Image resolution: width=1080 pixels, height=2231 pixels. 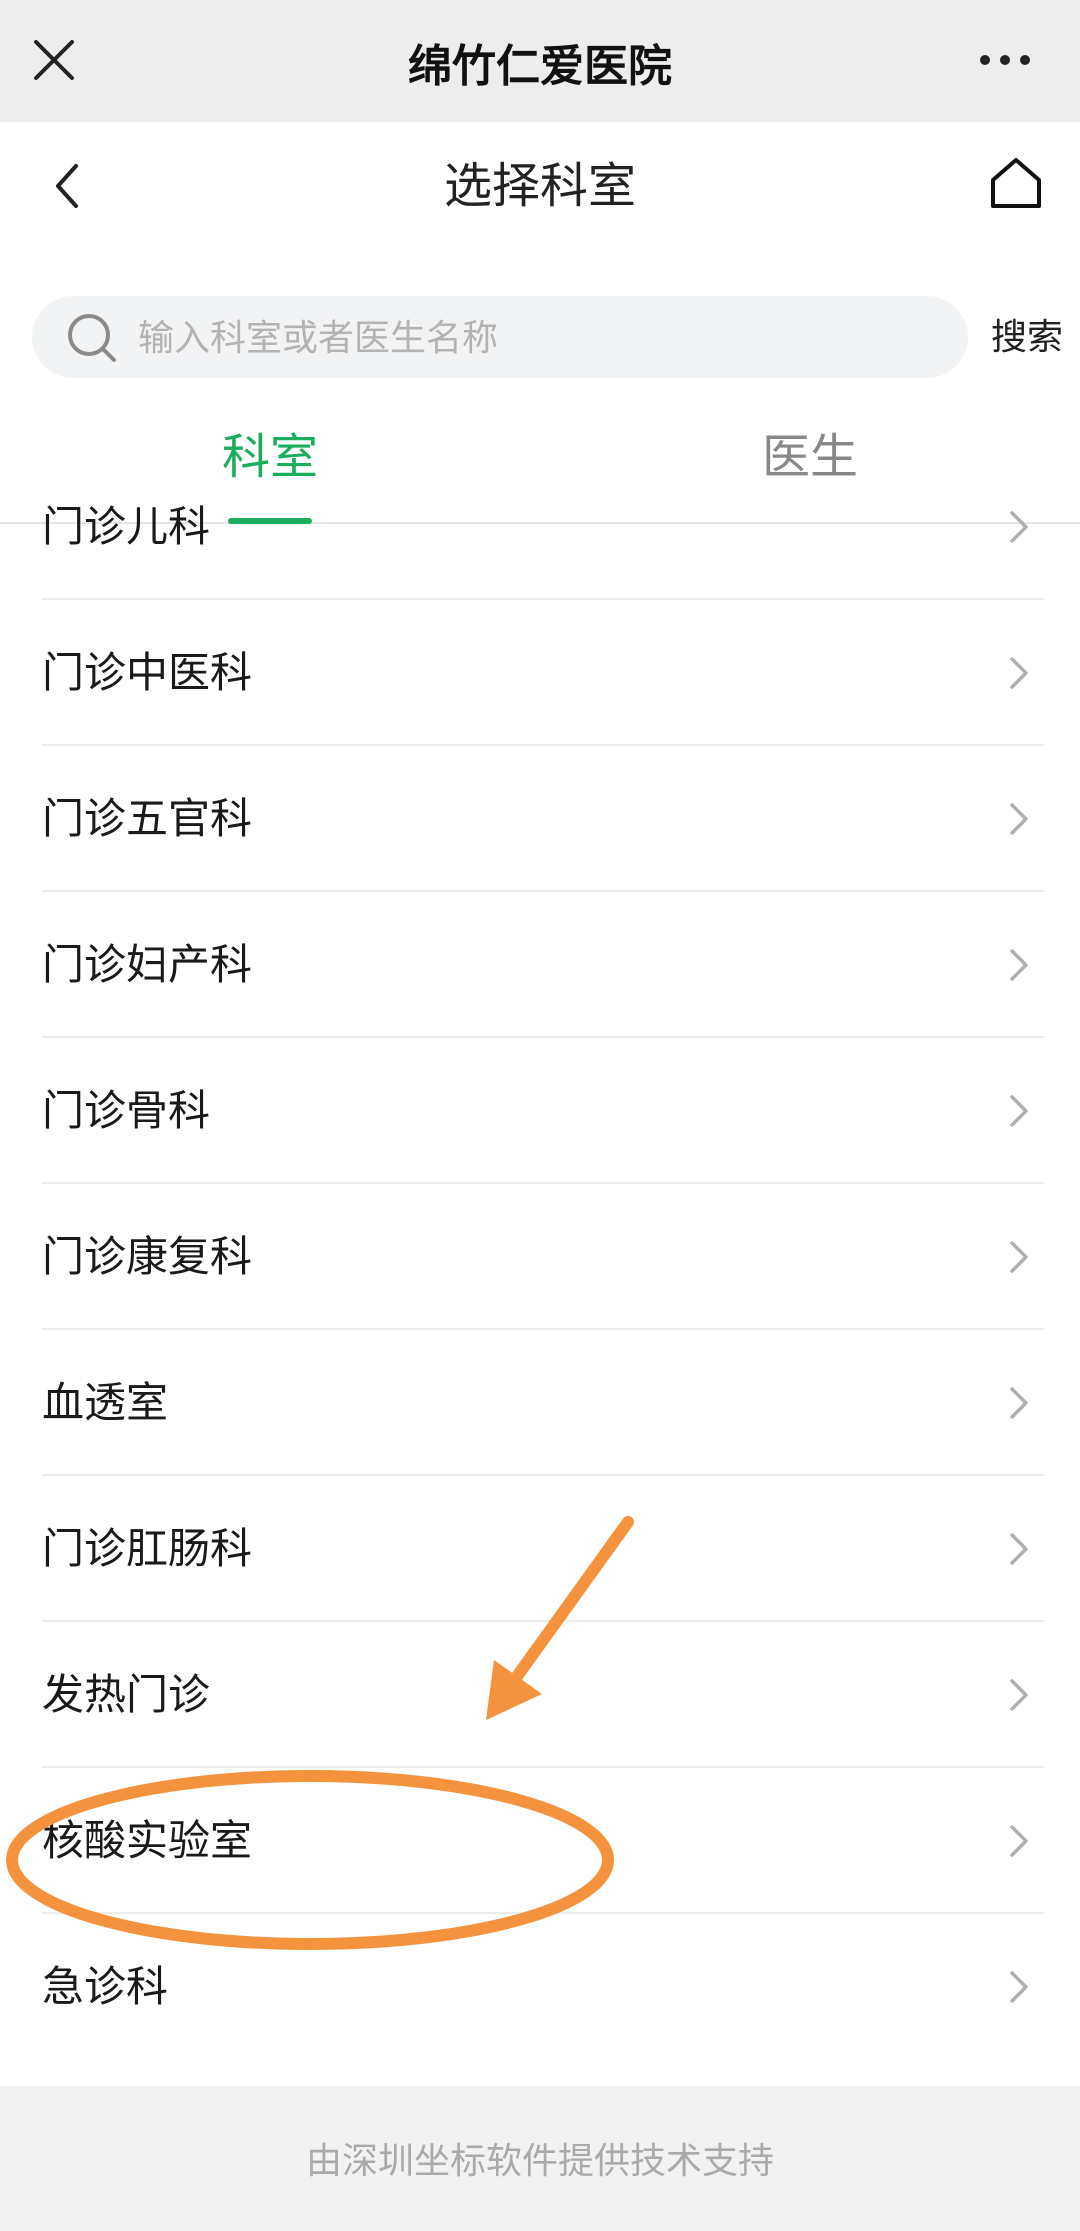 I want to click on list-item: 门诊肛肠科, so click(x=540, y=1549).